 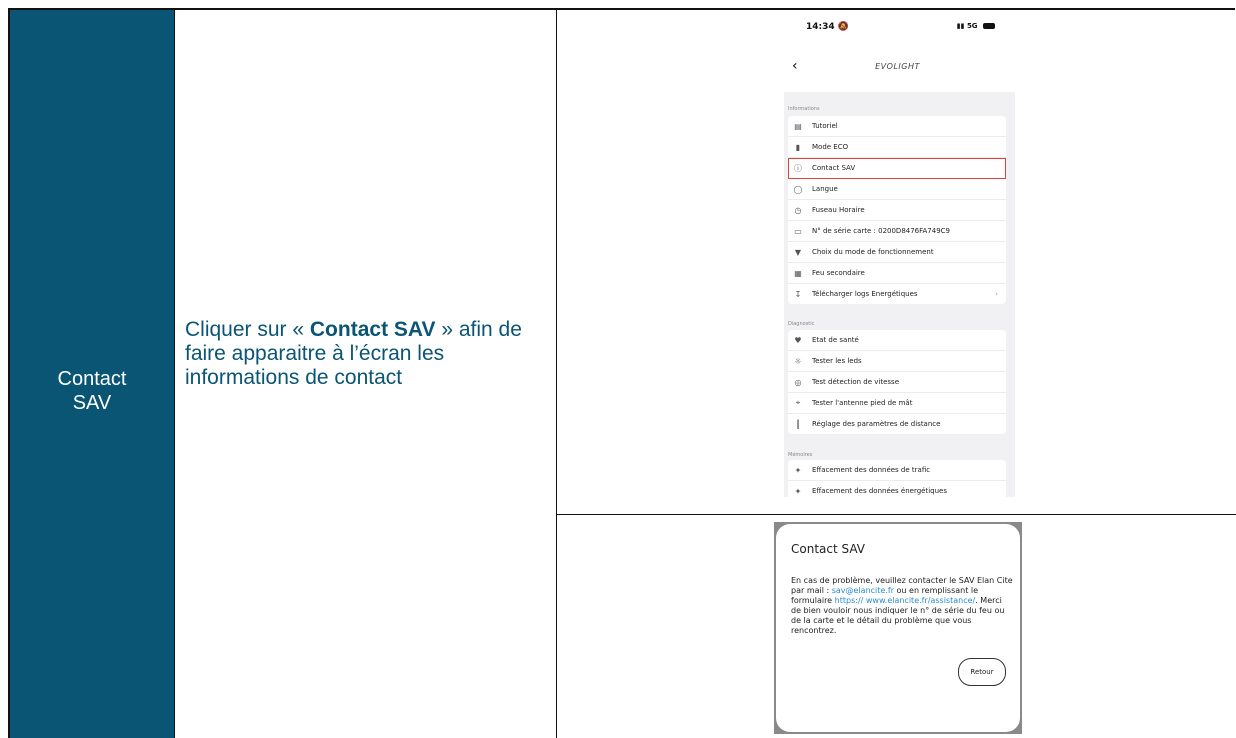 What do you see at coordinates (798, 210) in the screenshot?
I see `clock-icon: ◷` at bounding box center [798, 210].